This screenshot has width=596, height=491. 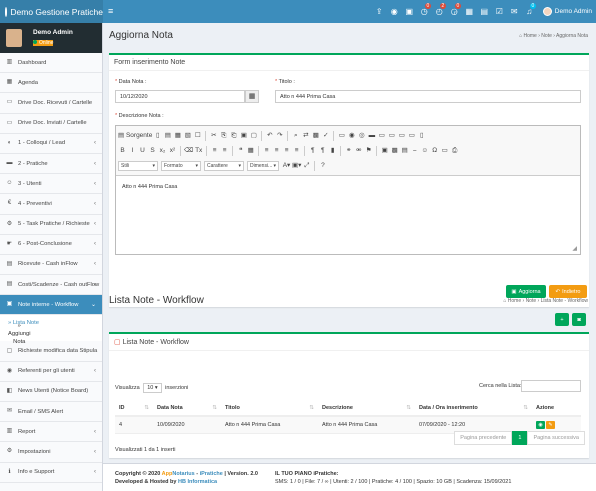 What do you see at coordinates (253, 135) in the screenshot?
I see `editor-tool-icon: ▢` at bounding box center [253, 135].